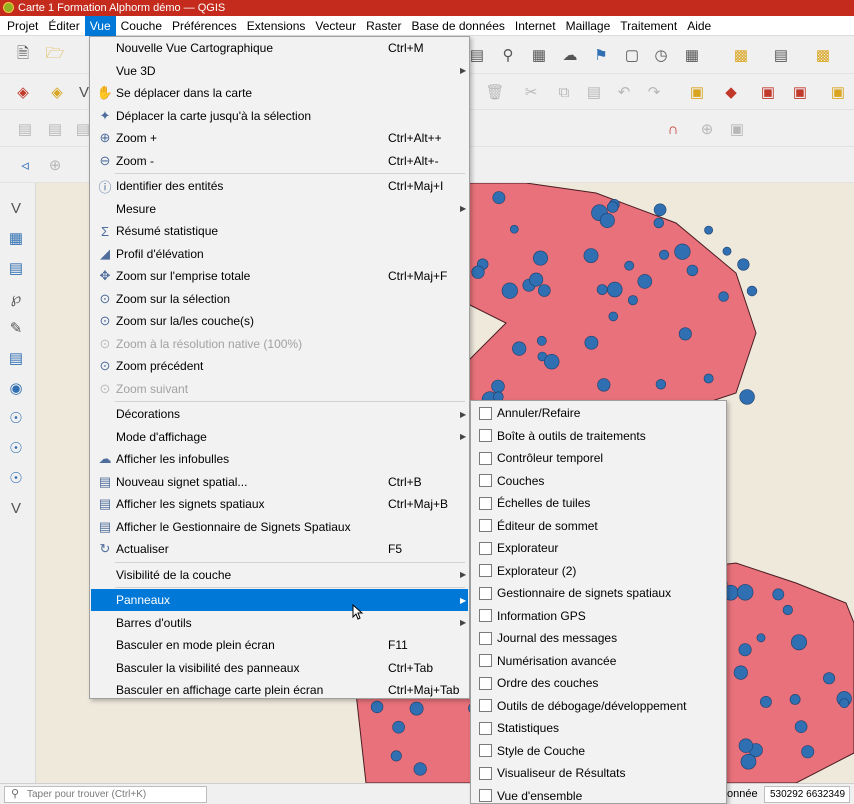 The width and height of the screenshot is (854, 804). I want to click on menu-extensions: Extensions, so click(276, 26).